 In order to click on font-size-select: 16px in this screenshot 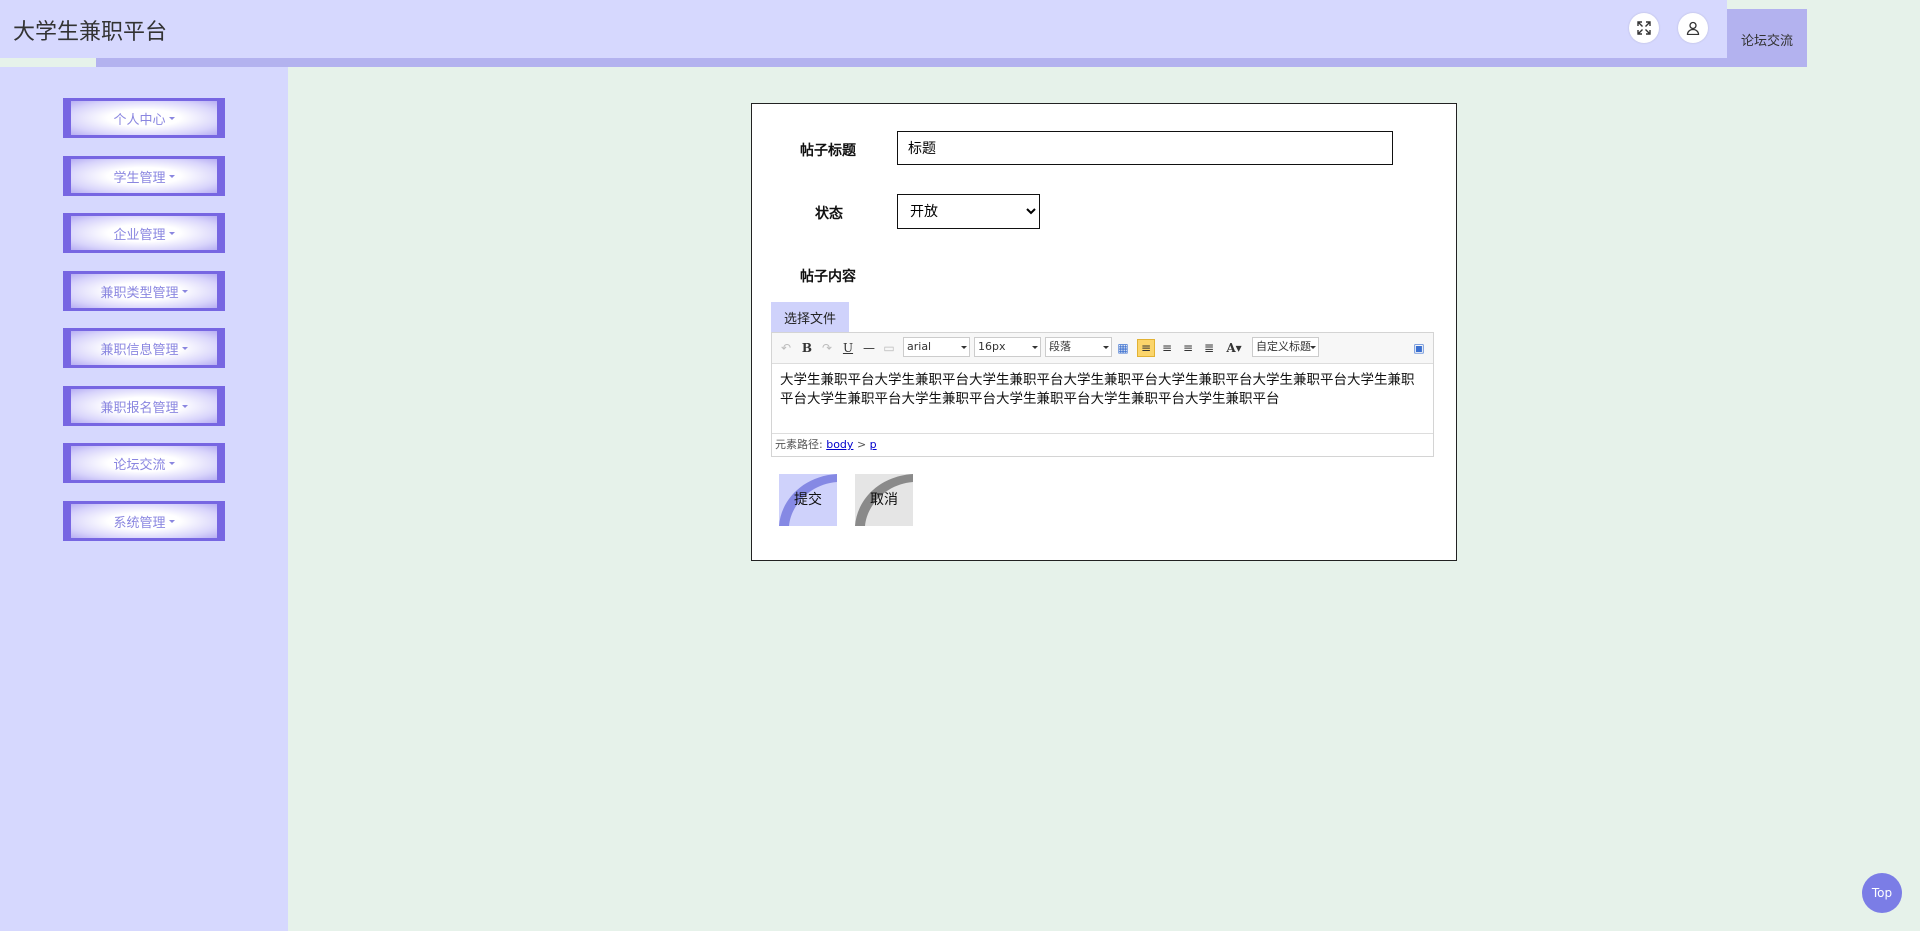, I will do `click(1007, 347)`.